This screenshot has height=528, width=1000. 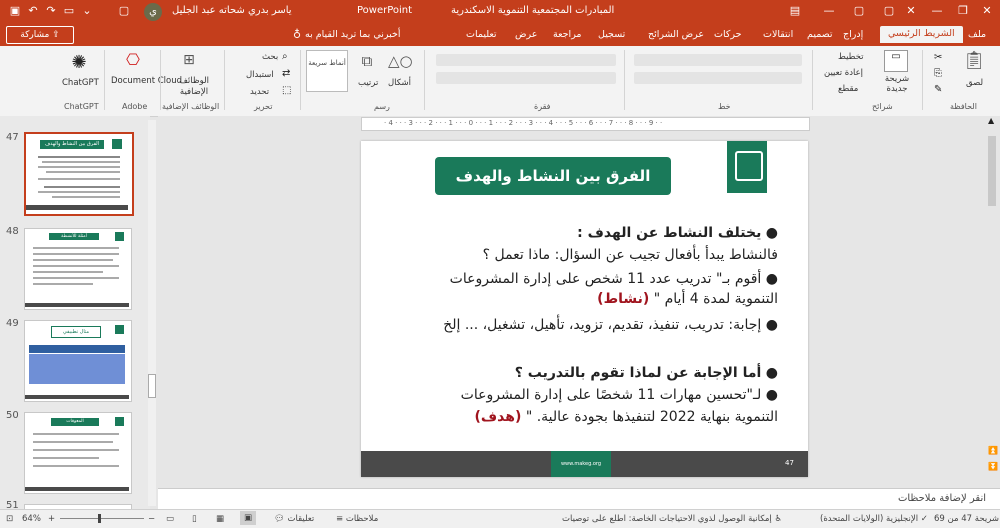 I want to click on notes-button: ≡ ملاحظات, so click(x=357, y=519).